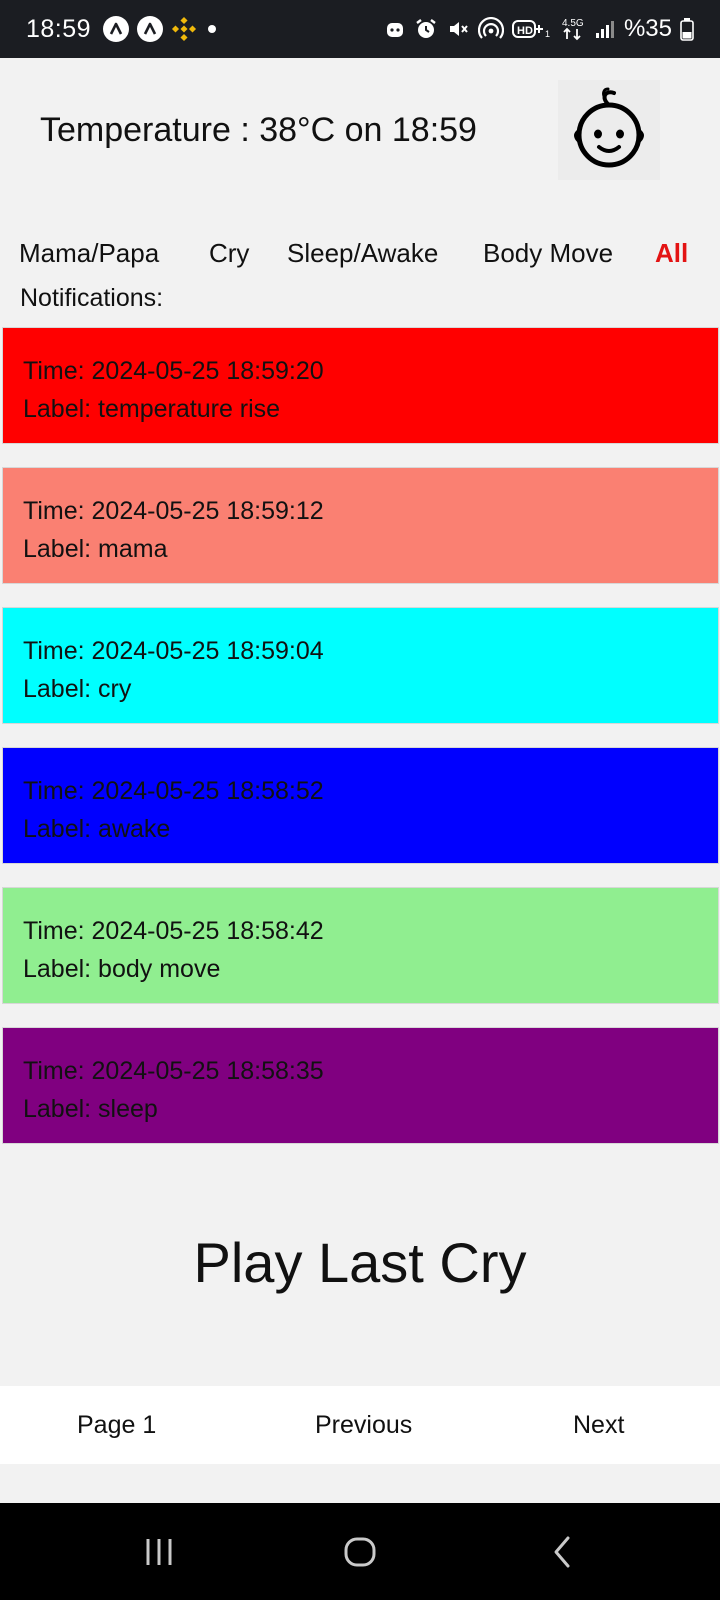  I want to click on home-icon, so click(360, 1551).